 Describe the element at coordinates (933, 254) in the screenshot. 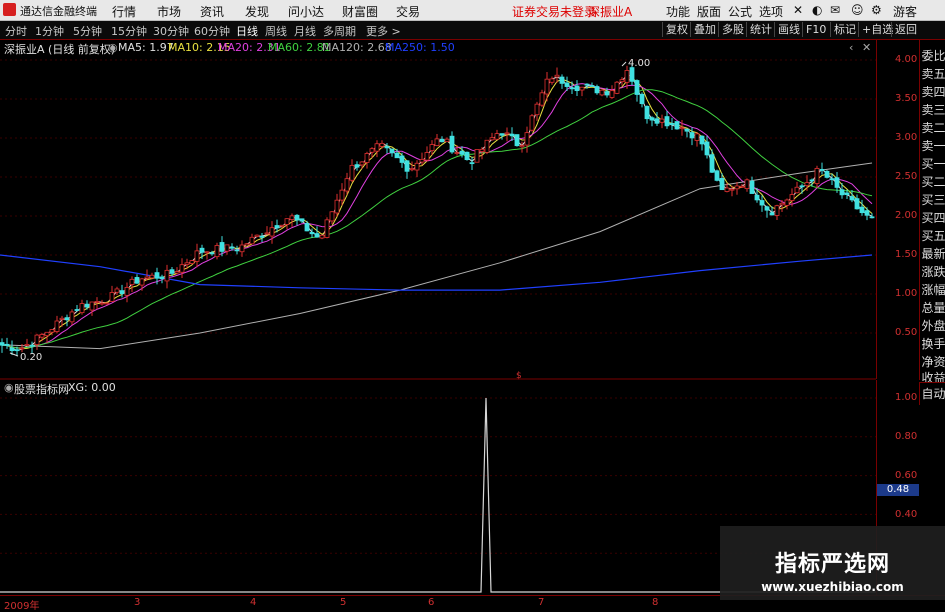

I see `side-item: 最新` at that location.